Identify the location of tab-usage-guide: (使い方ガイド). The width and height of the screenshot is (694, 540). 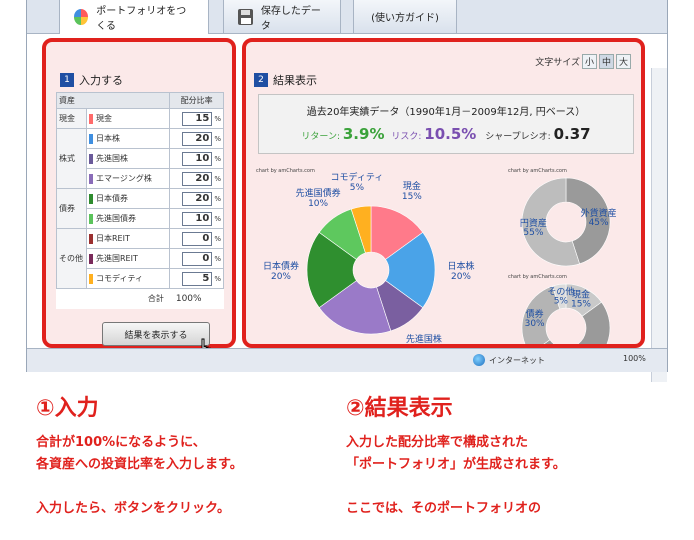
(405, 17).